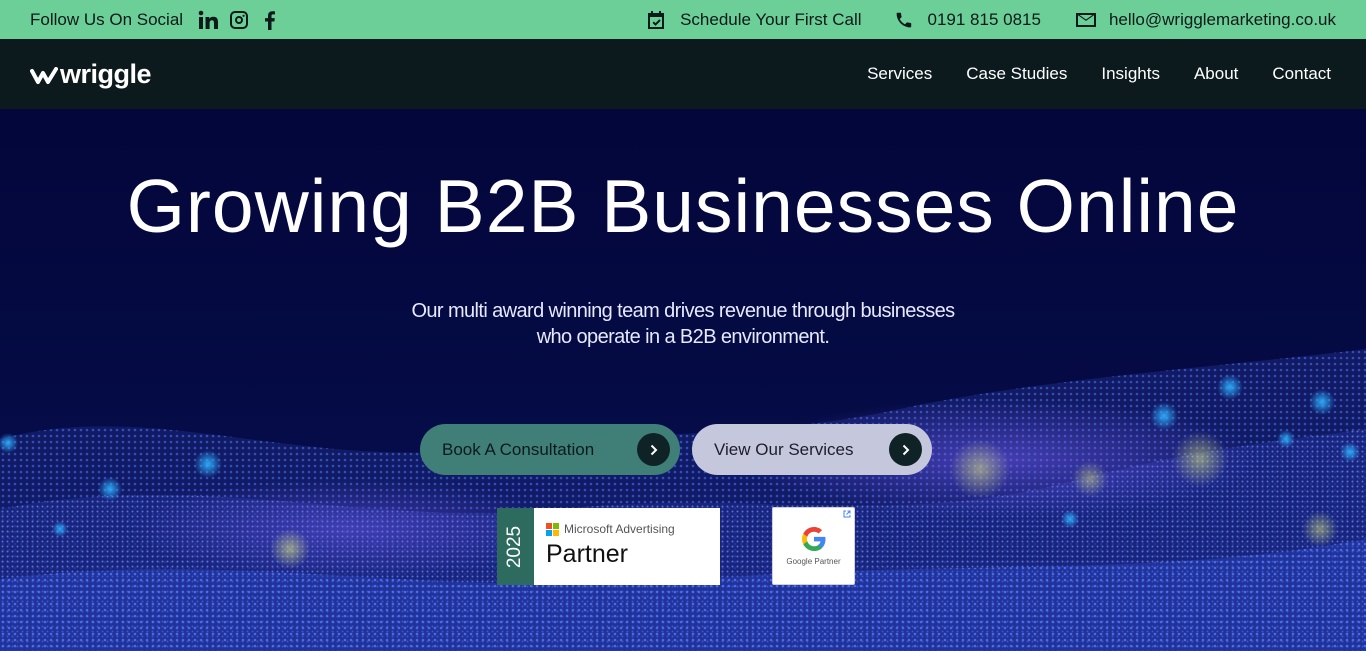 This screenshot has height=651, width=1366. What do you see at coordinates (771, 19) in the screenshot?
I see `schedule-label: Schedule Your First Call` at bounding box center [771, 19].